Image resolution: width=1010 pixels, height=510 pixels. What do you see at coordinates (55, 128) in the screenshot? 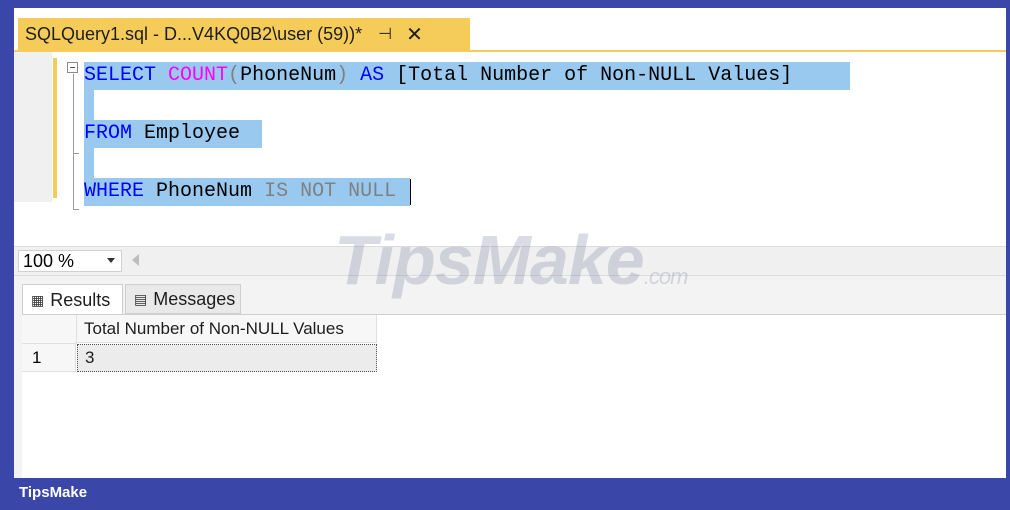
I see `change-tracking-bar` at bounding box center [55, 128].